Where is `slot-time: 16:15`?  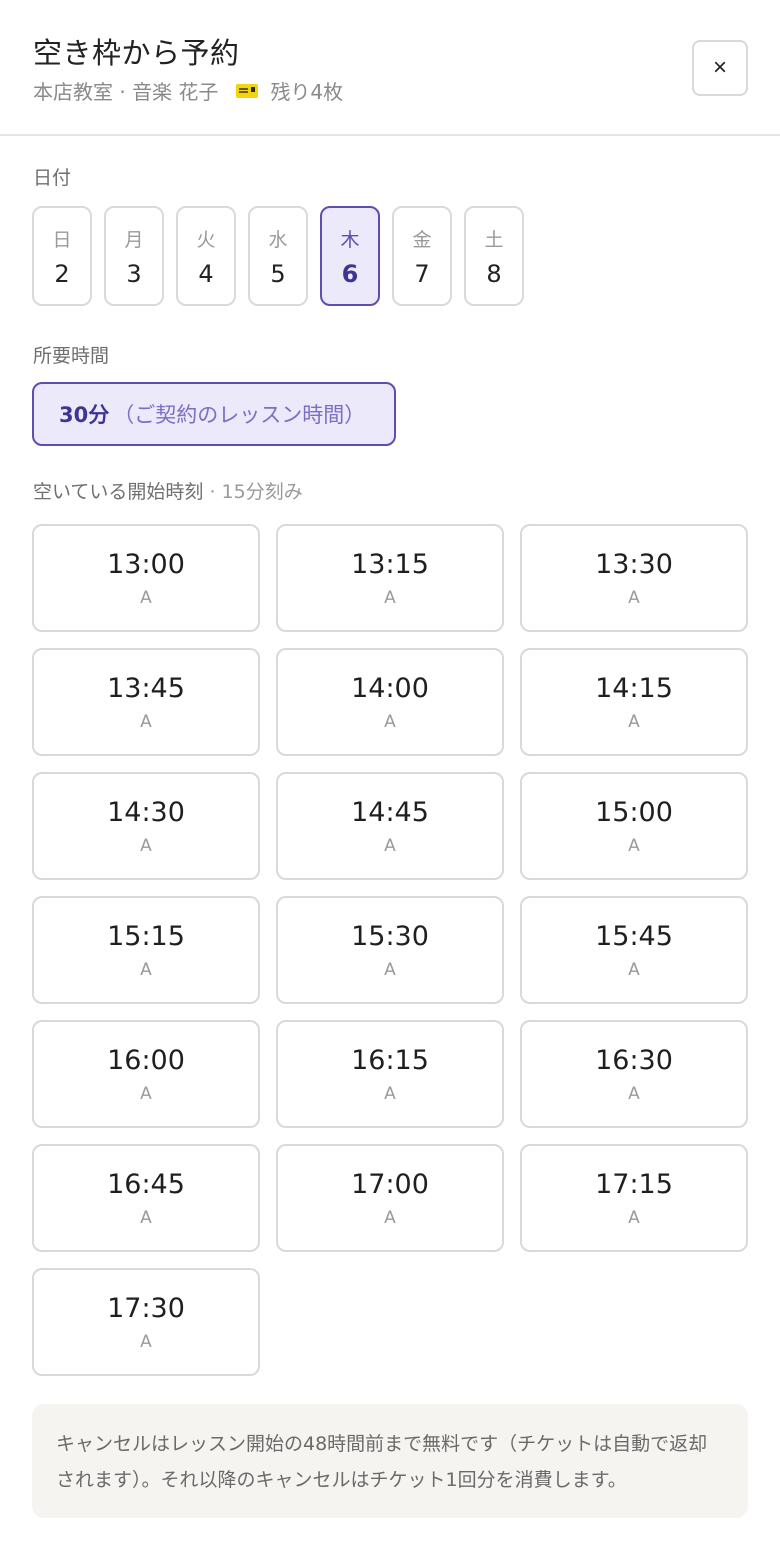
slot-time: 16:15 is located at coordinates (390, 1060).